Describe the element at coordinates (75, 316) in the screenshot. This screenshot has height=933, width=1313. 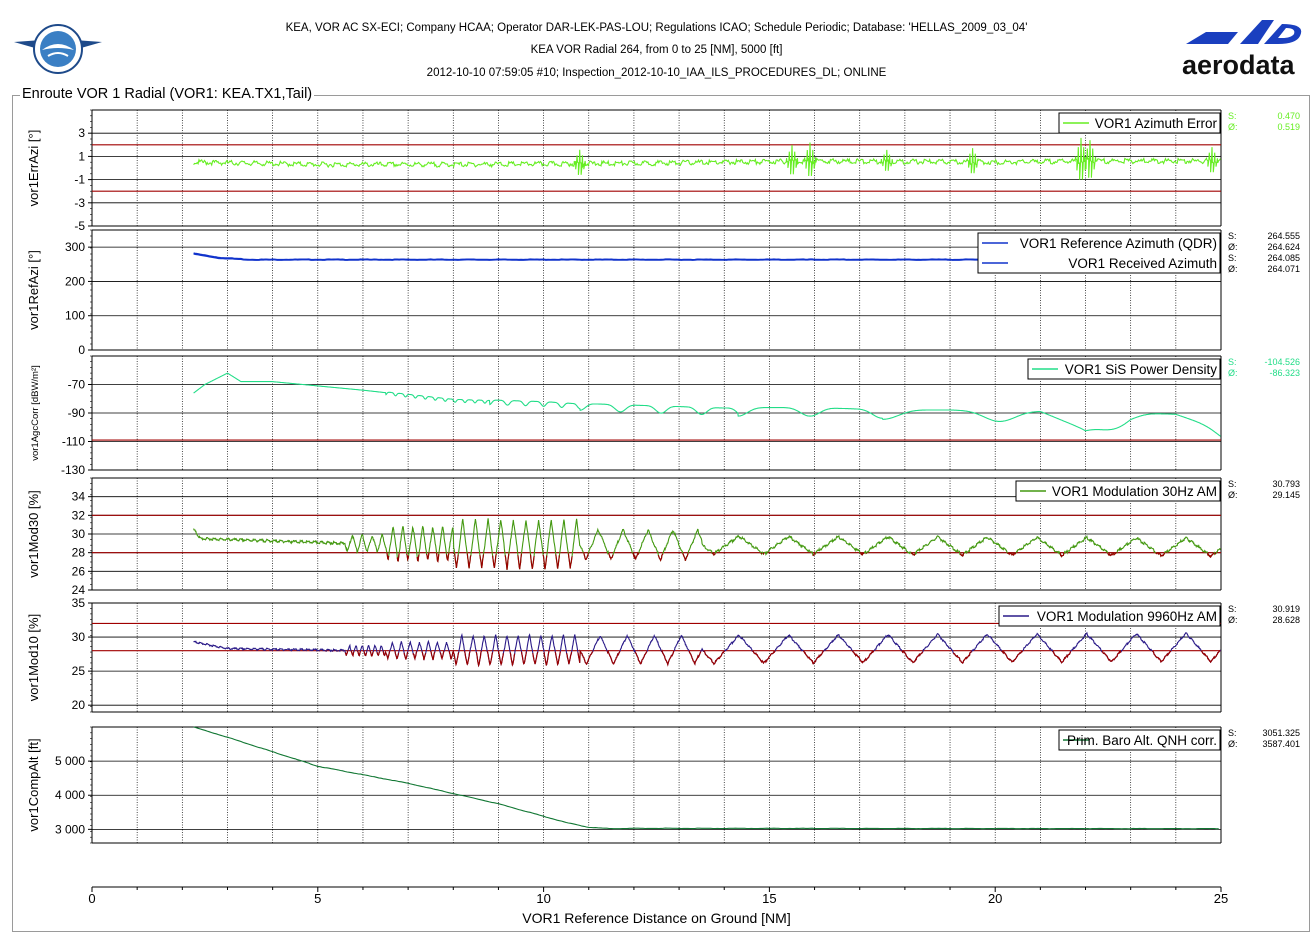
I see `y-tick-label: 100` at that location.